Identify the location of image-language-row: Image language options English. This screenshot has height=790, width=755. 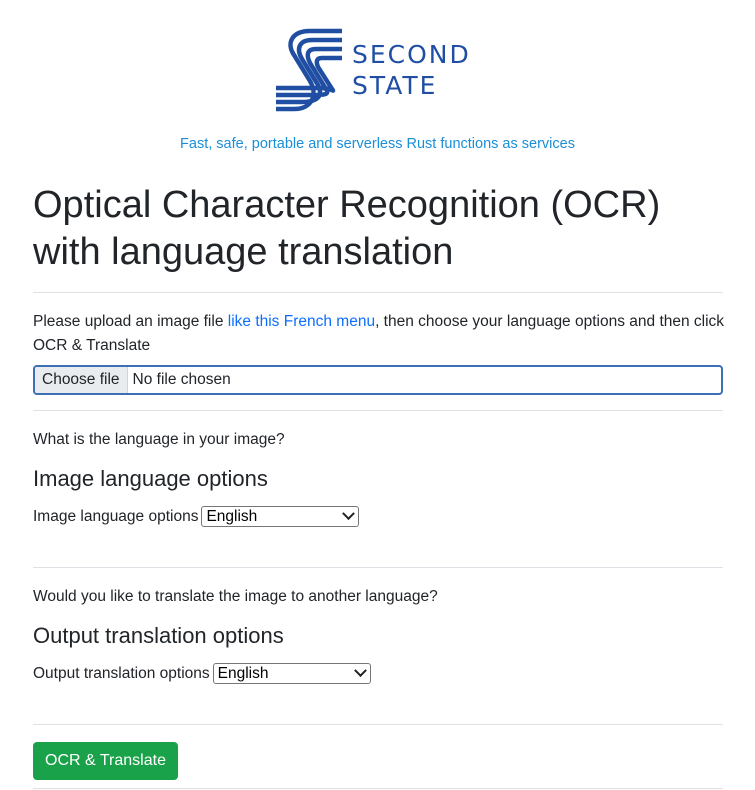
(196, 516).